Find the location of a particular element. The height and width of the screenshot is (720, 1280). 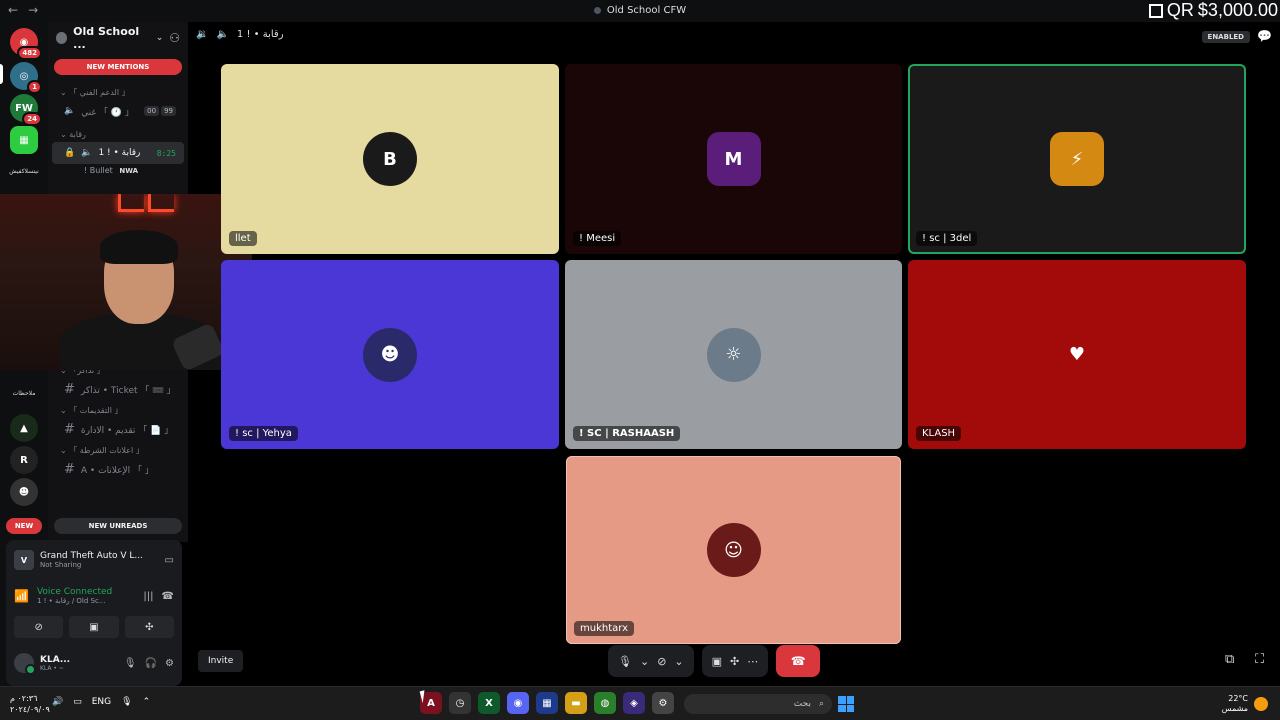

qr-icon is located at coordinates (1155, 10).